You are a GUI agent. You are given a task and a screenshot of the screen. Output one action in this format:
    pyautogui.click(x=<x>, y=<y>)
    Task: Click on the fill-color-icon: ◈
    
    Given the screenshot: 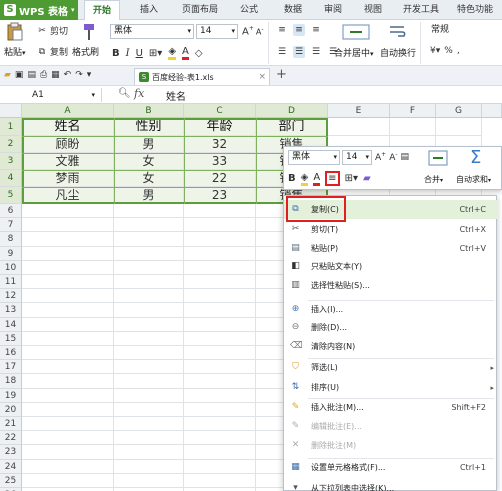 What is the action you would take?
    pyautogui.click(x=304, y=179)
    